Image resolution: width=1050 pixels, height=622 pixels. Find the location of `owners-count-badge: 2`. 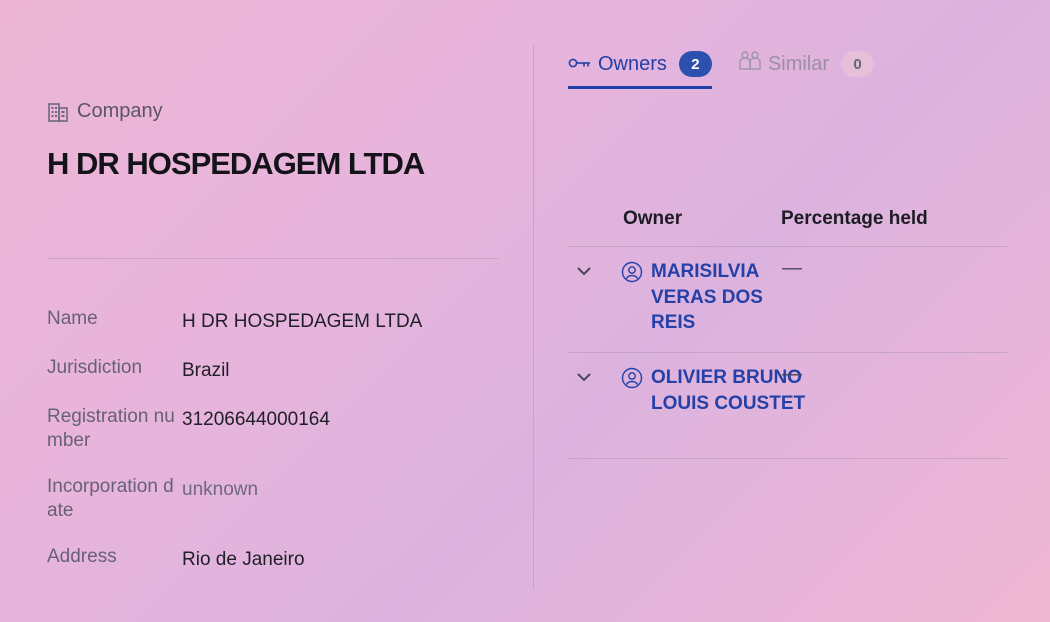

owners-count-badge: 2 is located at coordinates (695, 64).